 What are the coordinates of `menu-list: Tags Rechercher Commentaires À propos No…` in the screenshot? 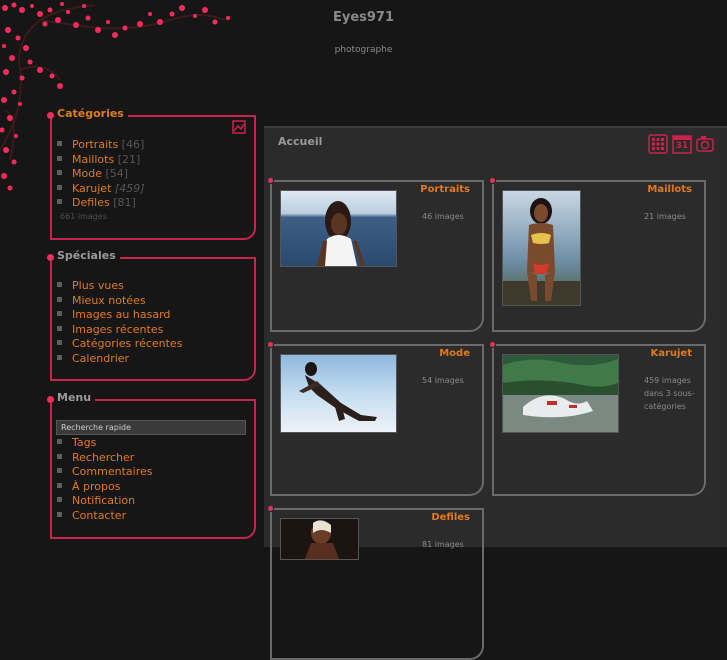 It's located at (104, 480).